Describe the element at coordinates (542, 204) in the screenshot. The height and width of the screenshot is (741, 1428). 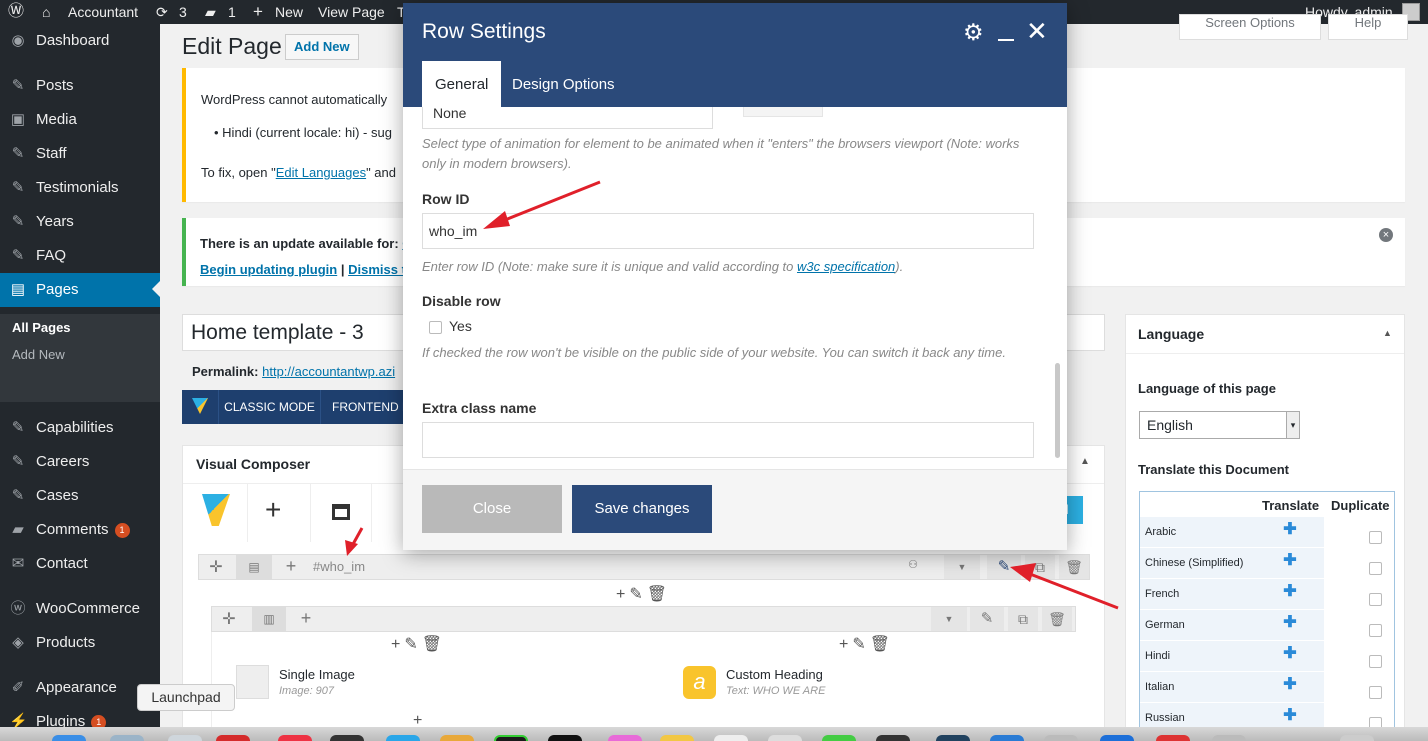
I see `arrow-to-row-id` at that location.